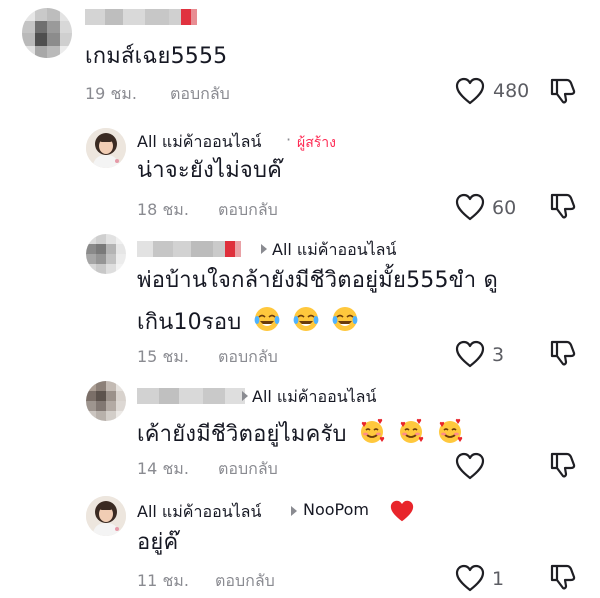 The image size is (600, 598). I want to click on comment-text: เกมส์เฉย5555, so click(156, 56).